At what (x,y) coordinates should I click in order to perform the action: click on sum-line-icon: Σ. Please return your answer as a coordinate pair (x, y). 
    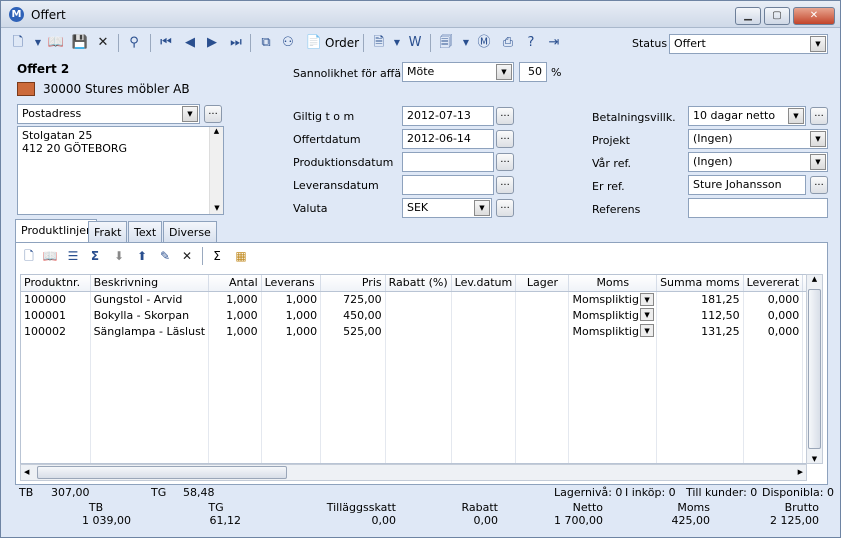
    Looking at the image, I should click on (95, 256).